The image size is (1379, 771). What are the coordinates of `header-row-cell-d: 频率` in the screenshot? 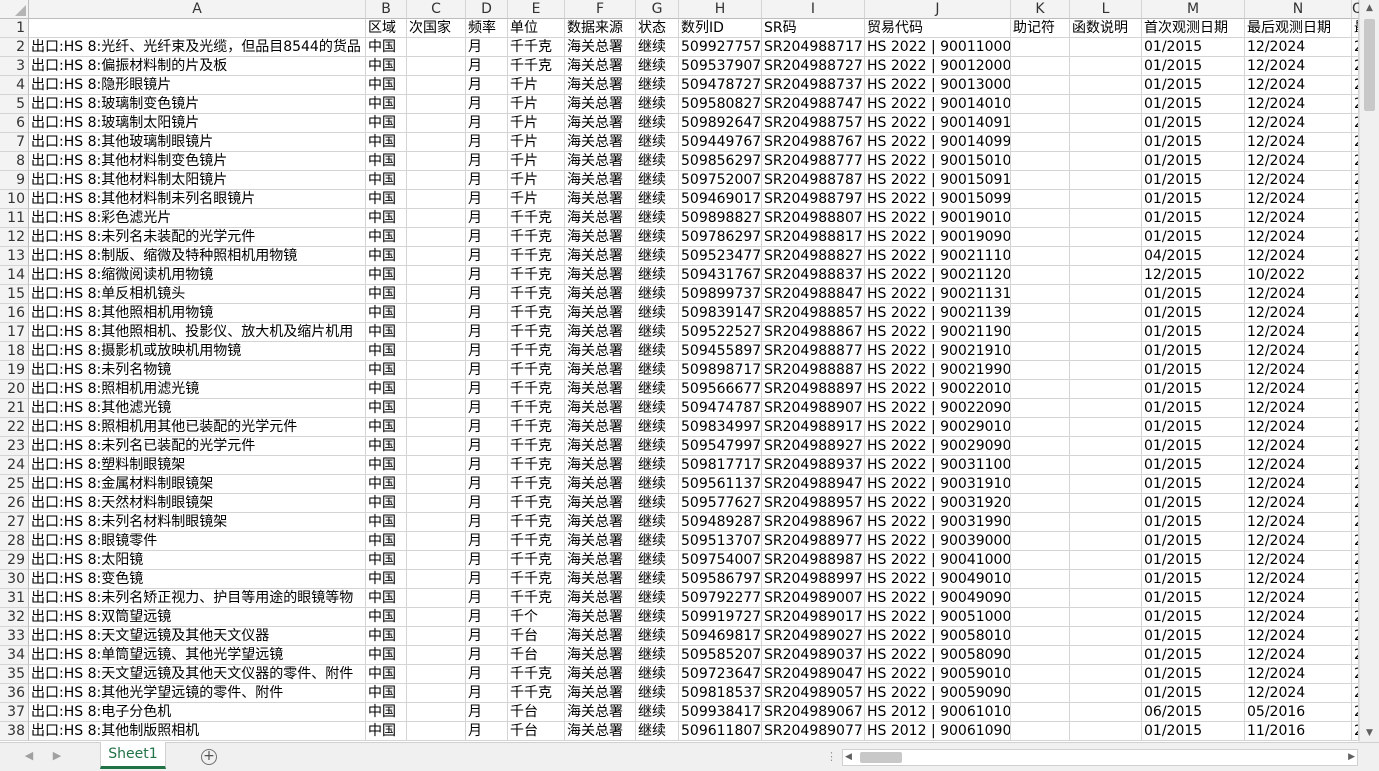 It's located at (487, 28).